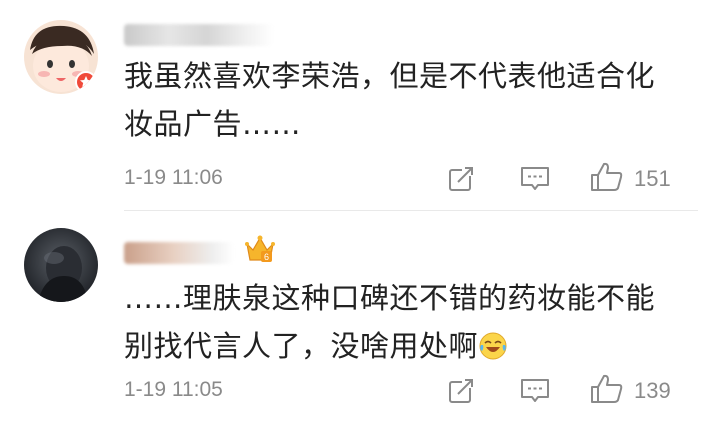 This screenshot has height=436, width=712. I want to click on like-count: 151, so click(652, 178).